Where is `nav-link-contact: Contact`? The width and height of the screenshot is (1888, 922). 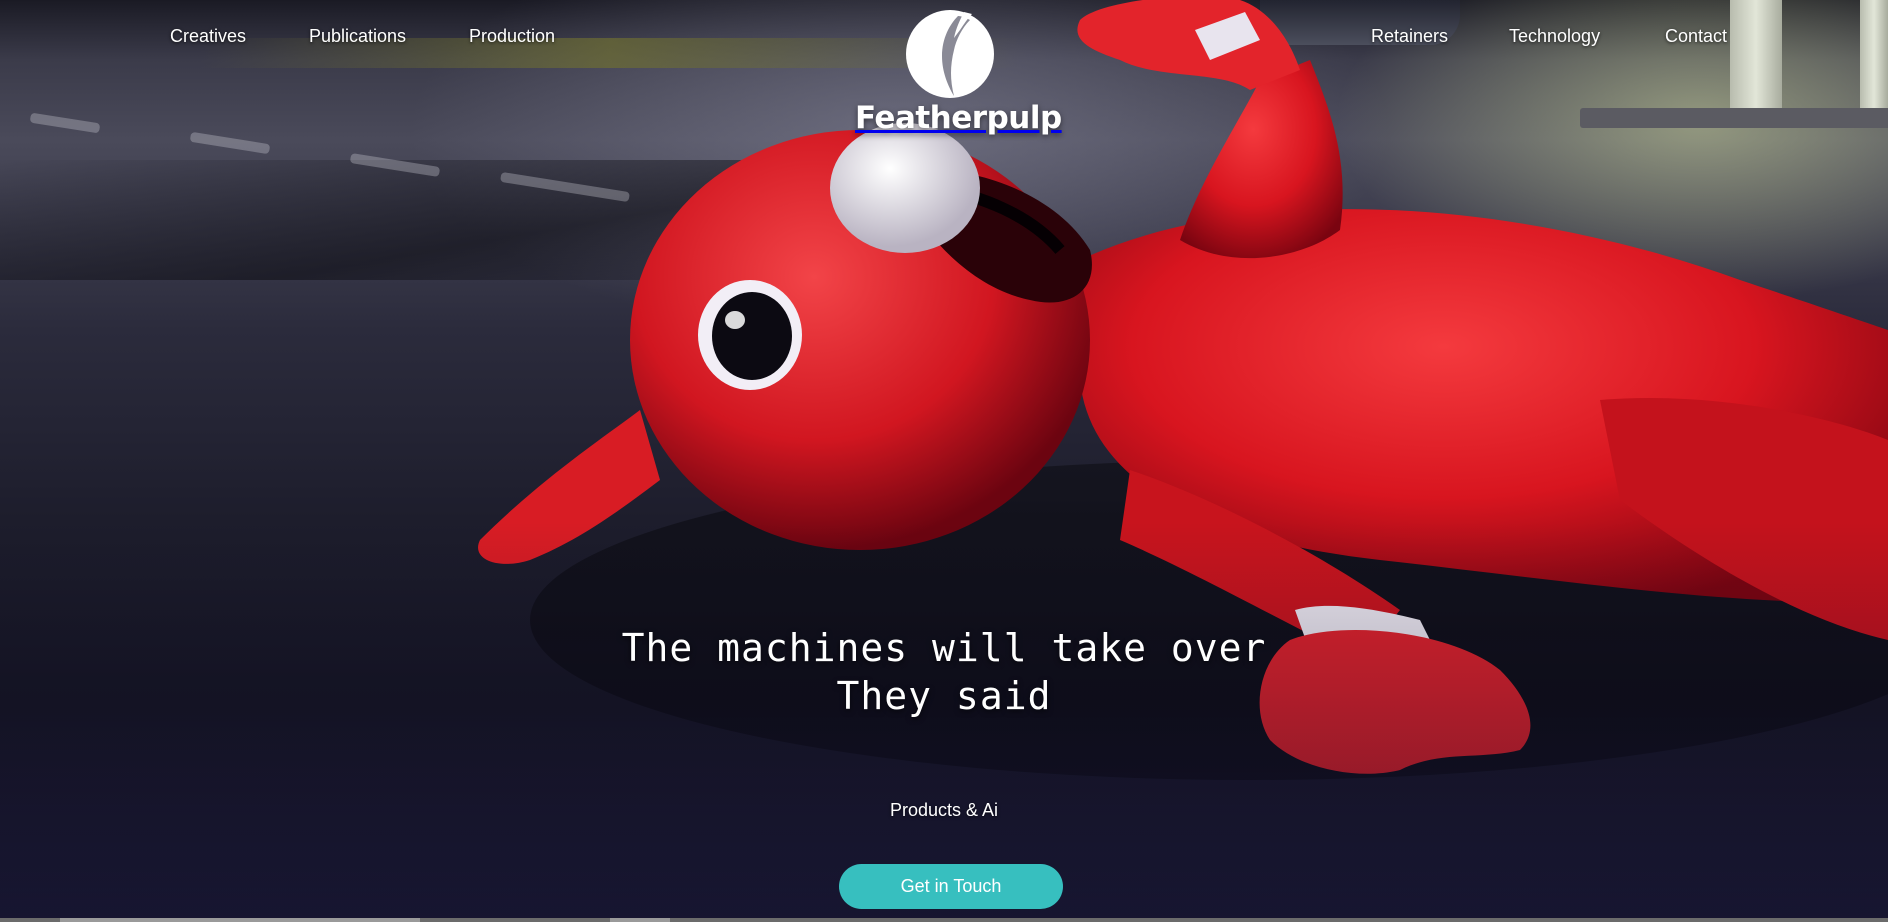
nav-link-contact: Contact is located at coordinates (1696, 36).